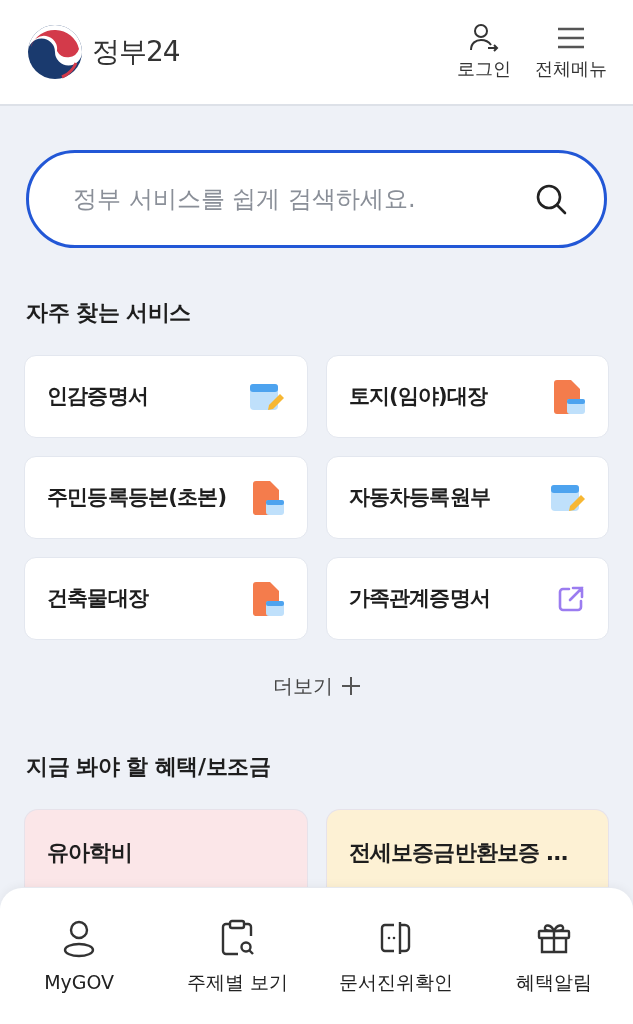 The image size is (633, 1024). I want to click on benefit-card: 유아학비, so click(166, 848).